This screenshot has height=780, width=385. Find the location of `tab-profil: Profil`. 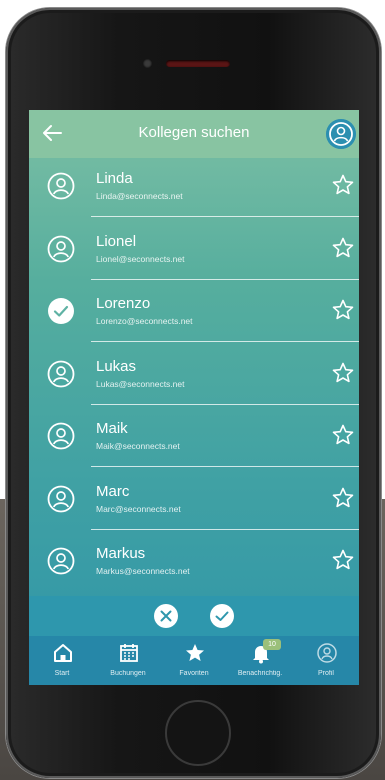

tab-profil: Profil is located at coordinates (326, 660).